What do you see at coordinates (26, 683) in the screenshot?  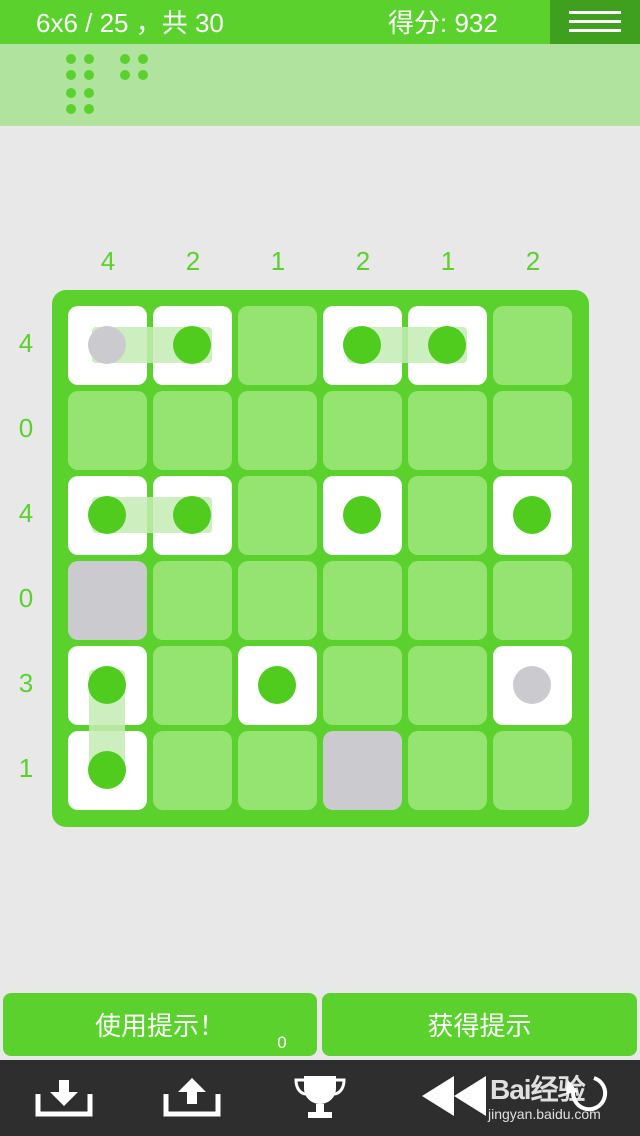 I see `row-clue: 3` at bounding box center [26, 683].